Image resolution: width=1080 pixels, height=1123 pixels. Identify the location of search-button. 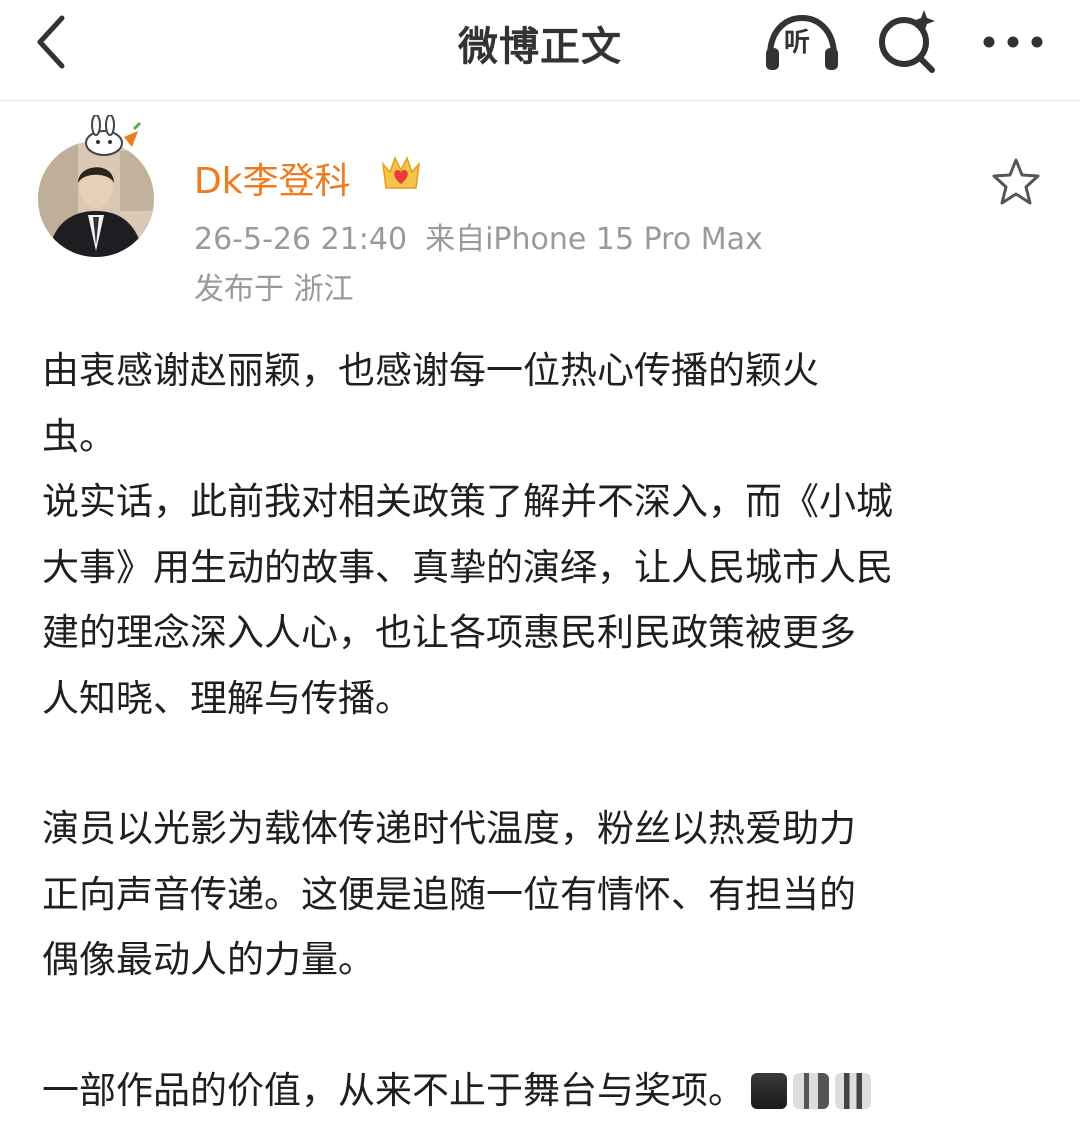
(907, 41).